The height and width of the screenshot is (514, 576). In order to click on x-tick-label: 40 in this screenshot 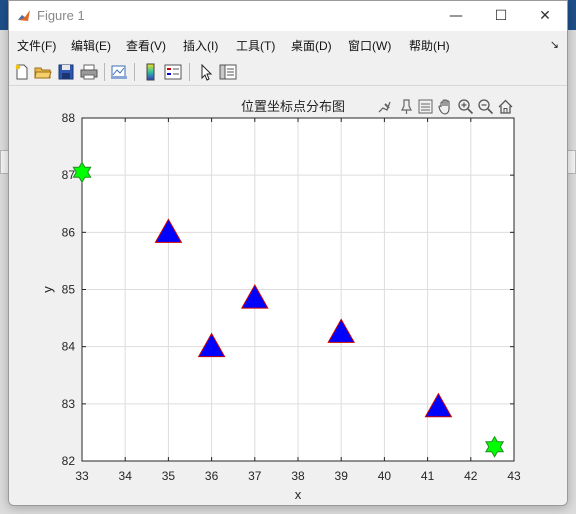, I will do `click(385, 476)`.